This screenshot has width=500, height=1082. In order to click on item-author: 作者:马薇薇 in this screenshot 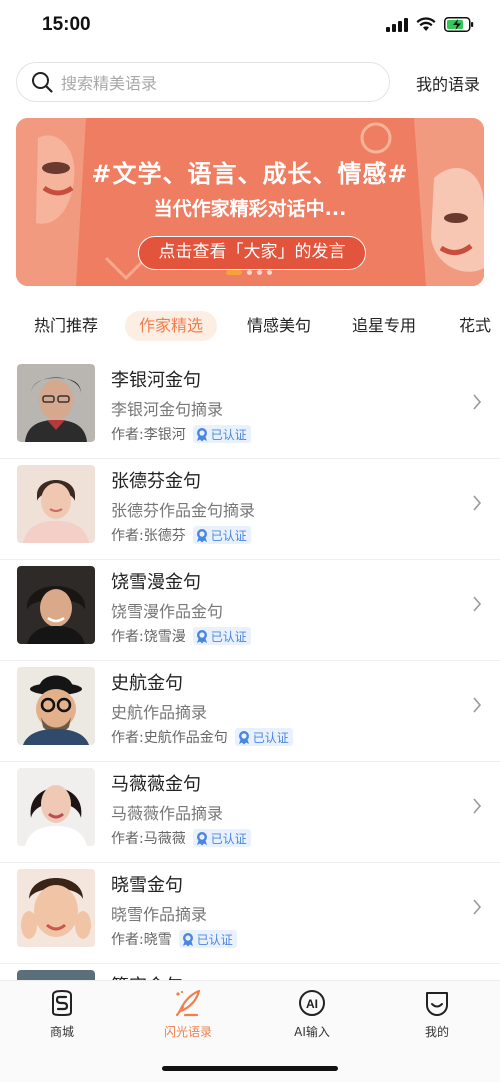, I will do `click(148, 839)`.